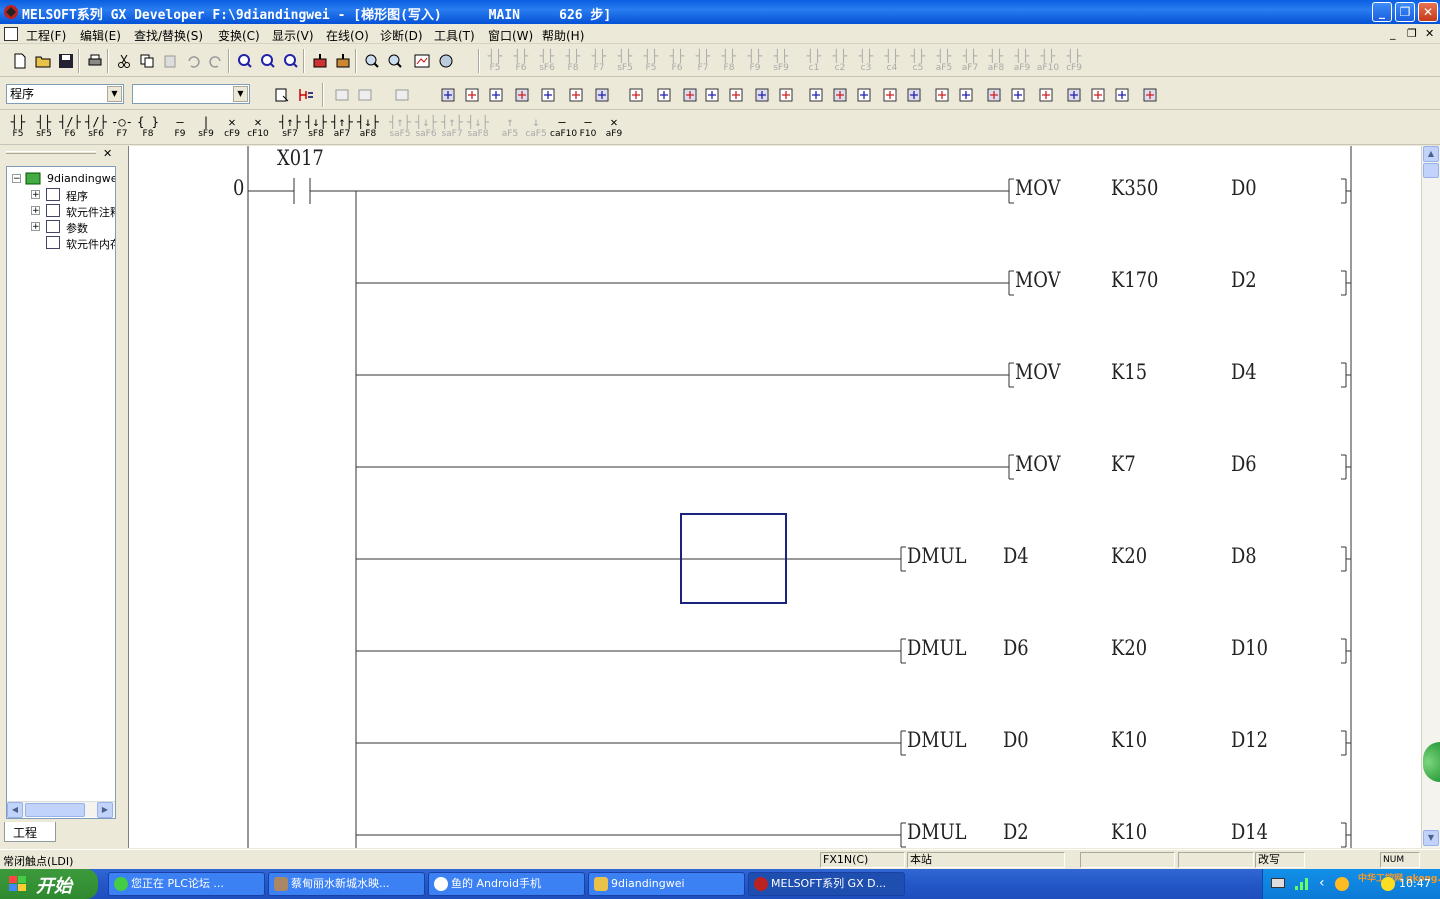  I want to click on ladder-key-16: ┤├ c5, so click(918, 62).